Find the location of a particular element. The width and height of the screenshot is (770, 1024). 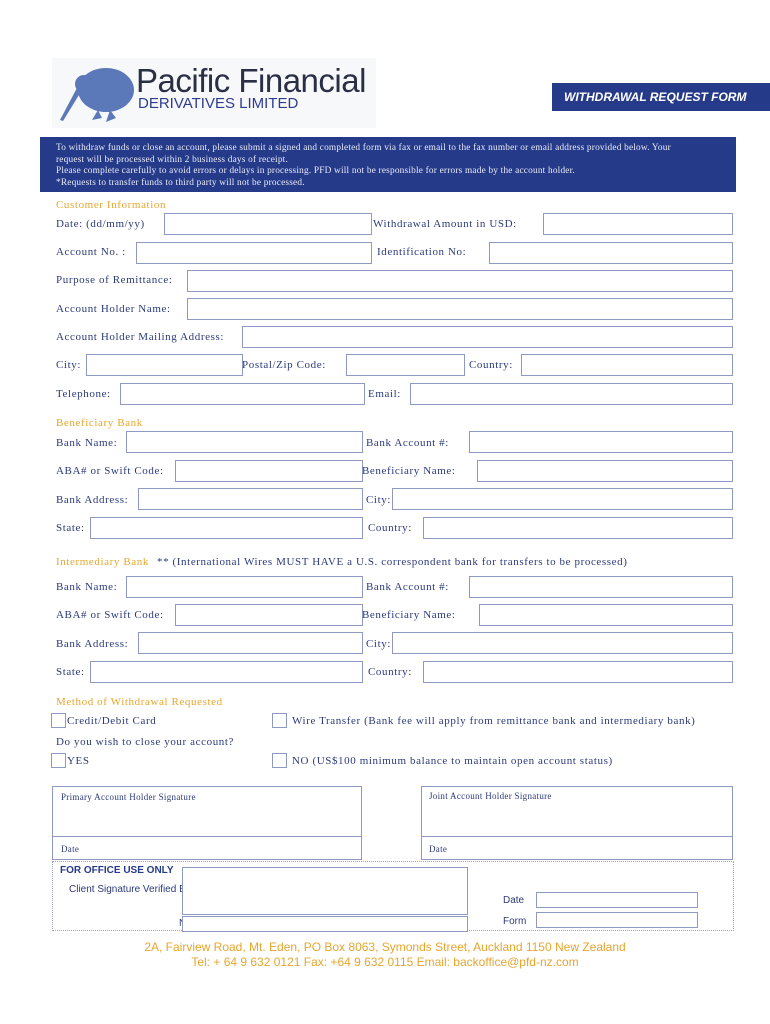

office-use-heading: FOR OFFICE USE ONLY is located at coordinates (117, 870).